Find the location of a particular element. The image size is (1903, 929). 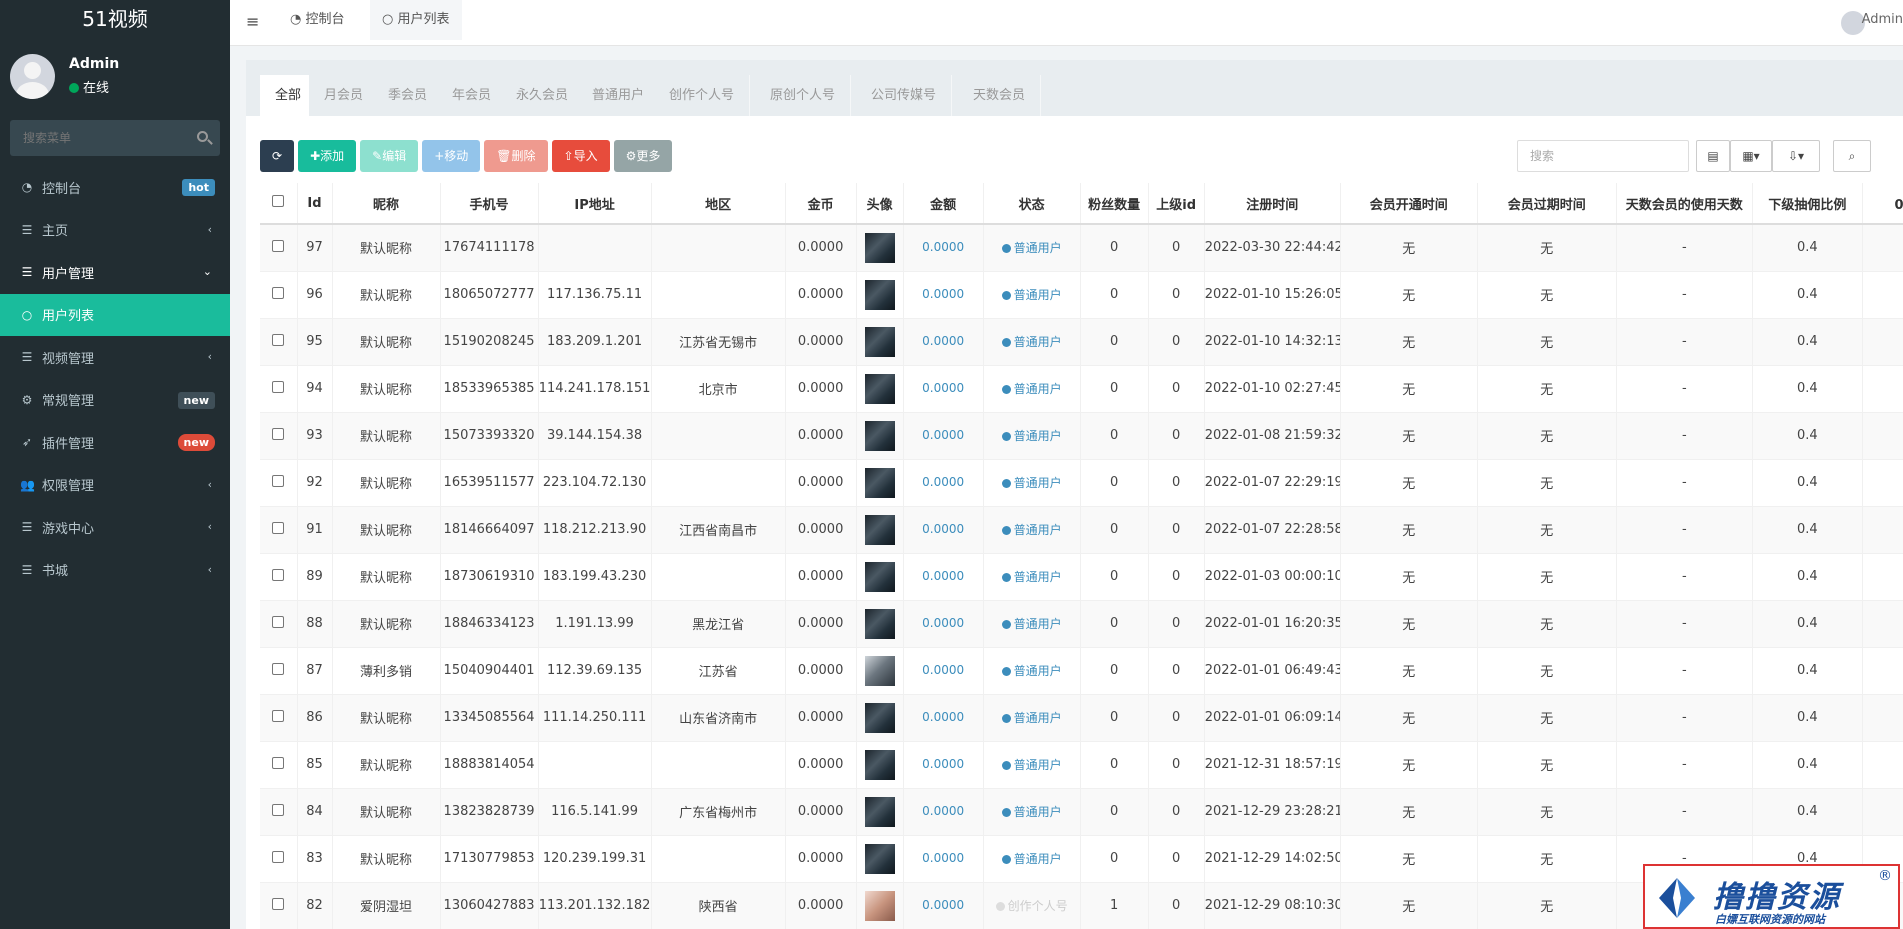

status-badge: 创作个人号 is located at coordinates (1031, 906).